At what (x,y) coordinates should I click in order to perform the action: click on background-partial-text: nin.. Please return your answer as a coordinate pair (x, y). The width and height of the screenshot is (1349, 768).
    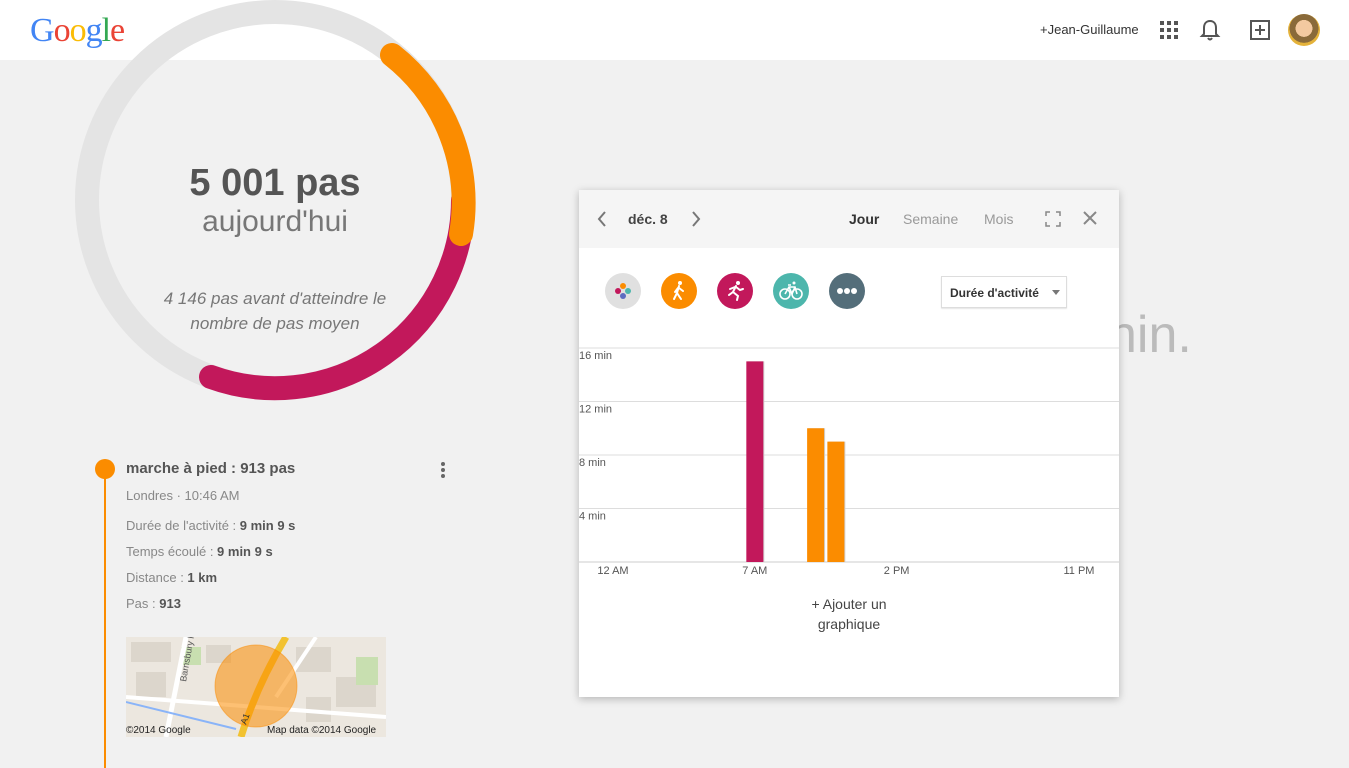
    Looking at the image, I should click on (1150, 335).